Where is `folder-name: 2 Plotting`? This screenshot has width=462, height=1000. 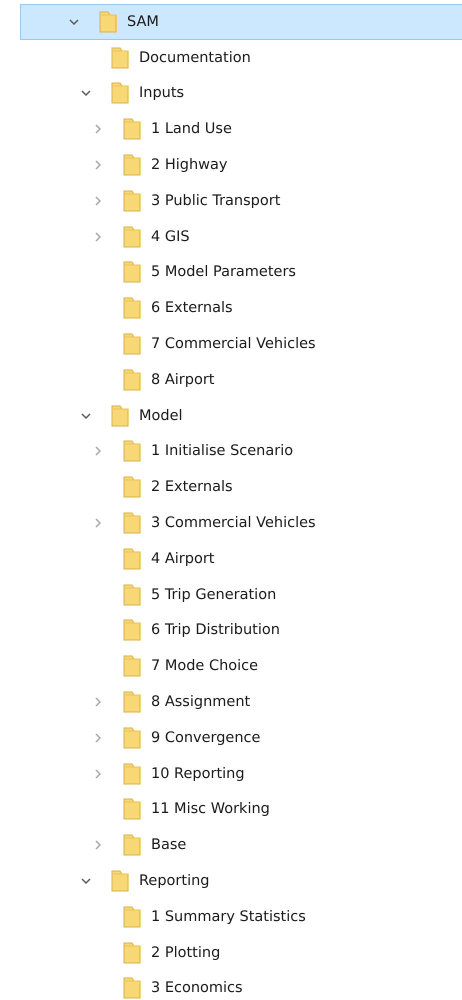
folder-name: 2 Plotting is located at coordinates (185, 952).